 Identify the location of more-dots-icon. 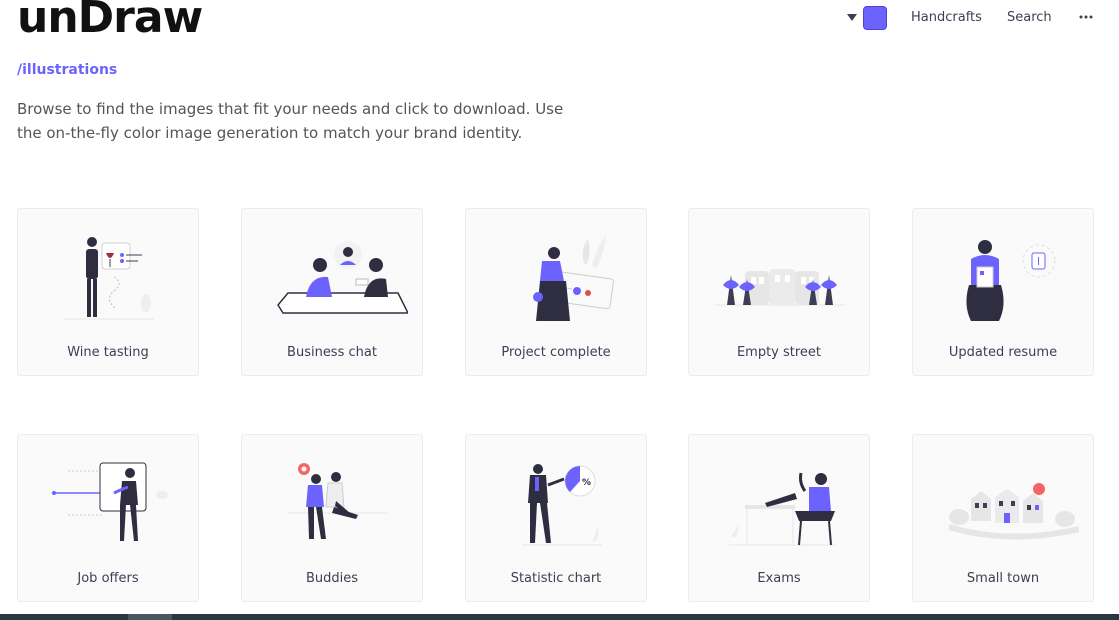
(1086, 17).